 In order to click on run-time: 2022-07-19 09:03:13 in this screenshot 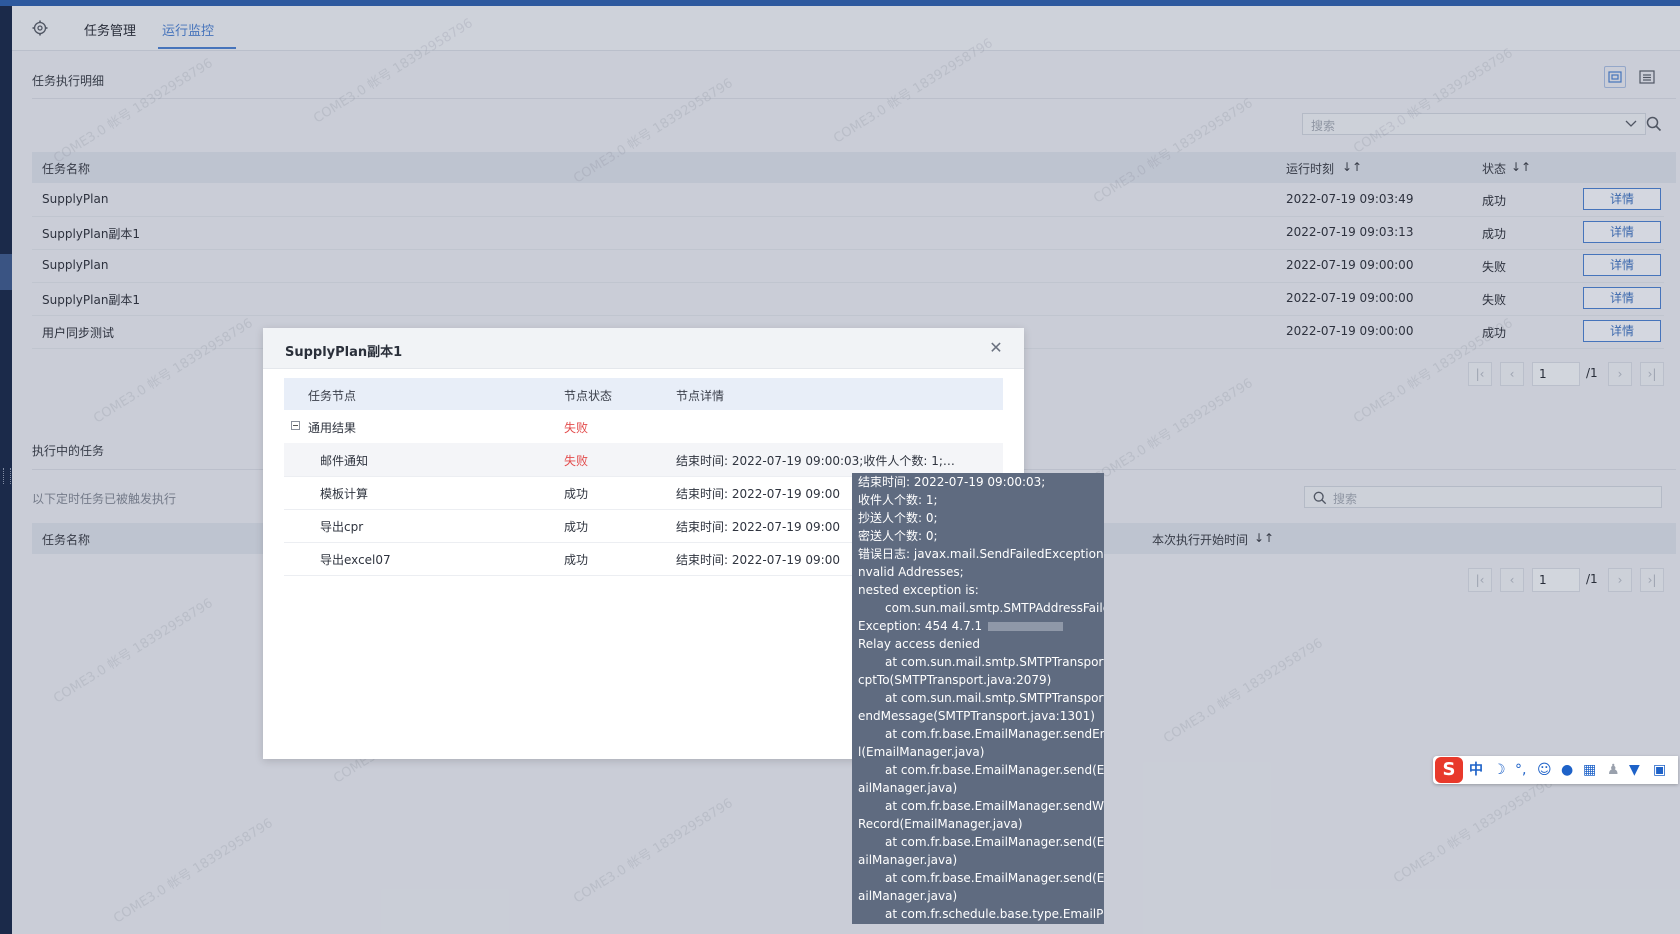, I will do `click(1350, 232)`.